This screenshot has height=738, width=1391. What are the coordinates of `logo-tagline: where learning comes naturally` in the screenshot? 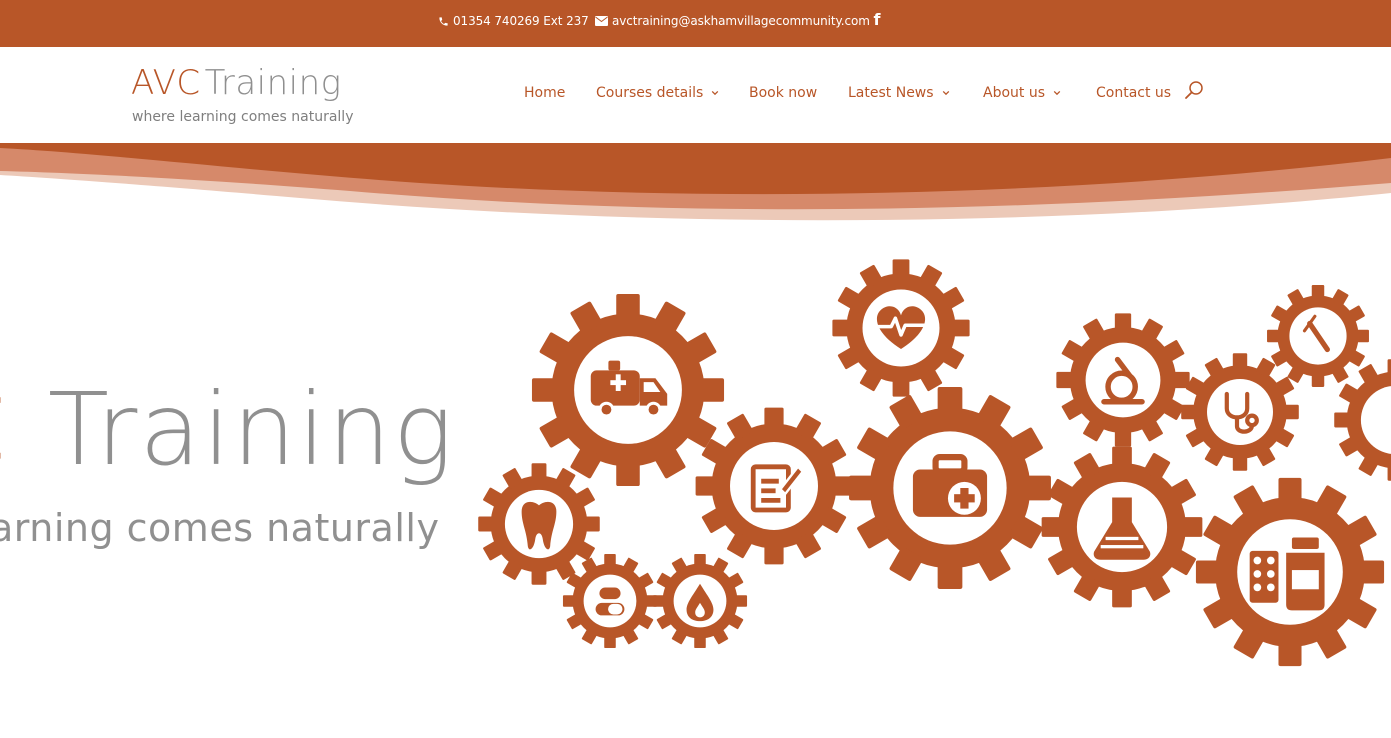 It's located at (243, 117).